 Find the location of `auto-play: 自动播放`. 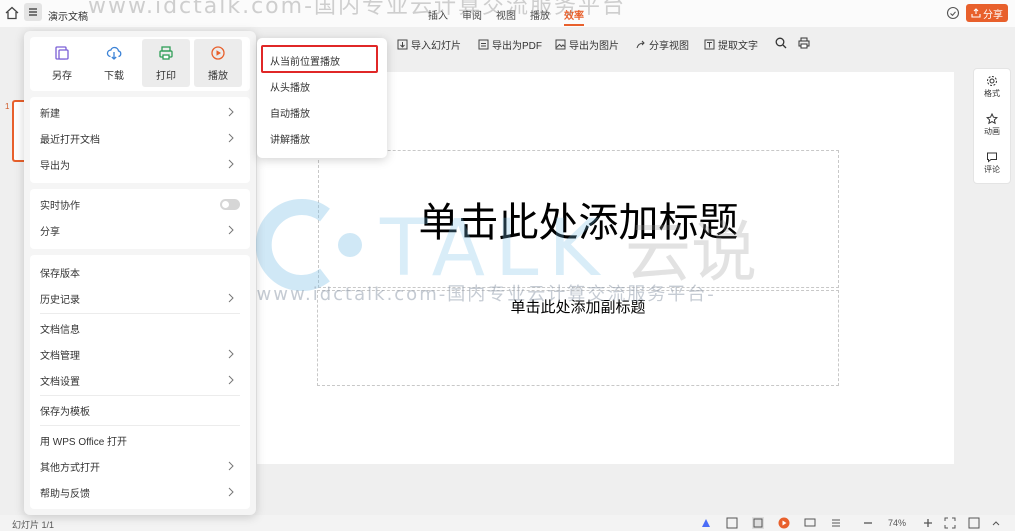

auto-play: 自动播放 is located at coordinates (290, 112).